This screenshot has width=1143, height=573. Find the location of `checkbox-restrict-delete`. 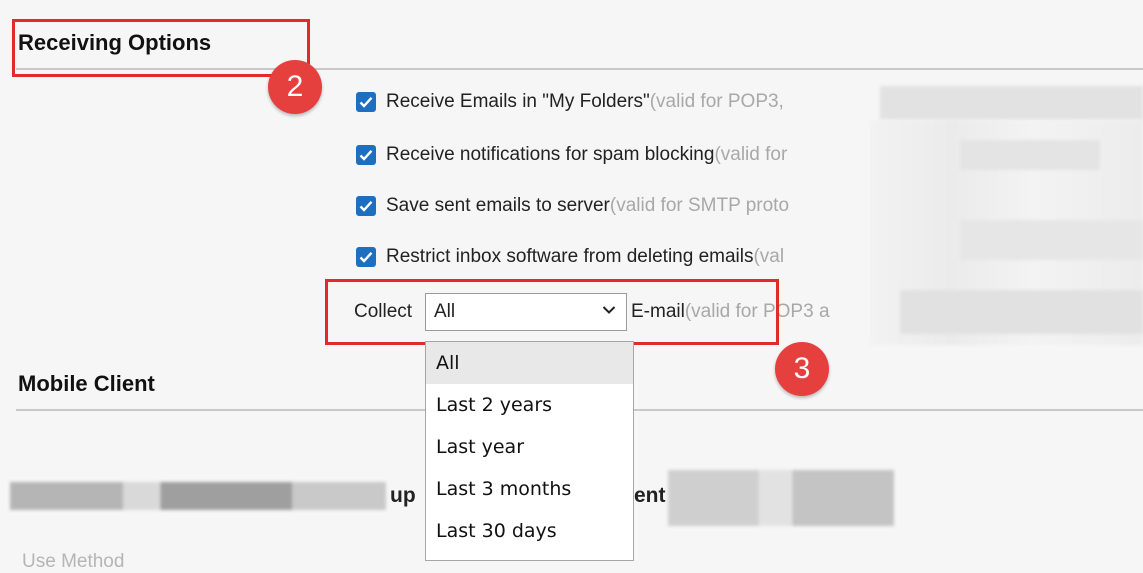

checkbox-restrict-delete is located at coordinates (366, 257).